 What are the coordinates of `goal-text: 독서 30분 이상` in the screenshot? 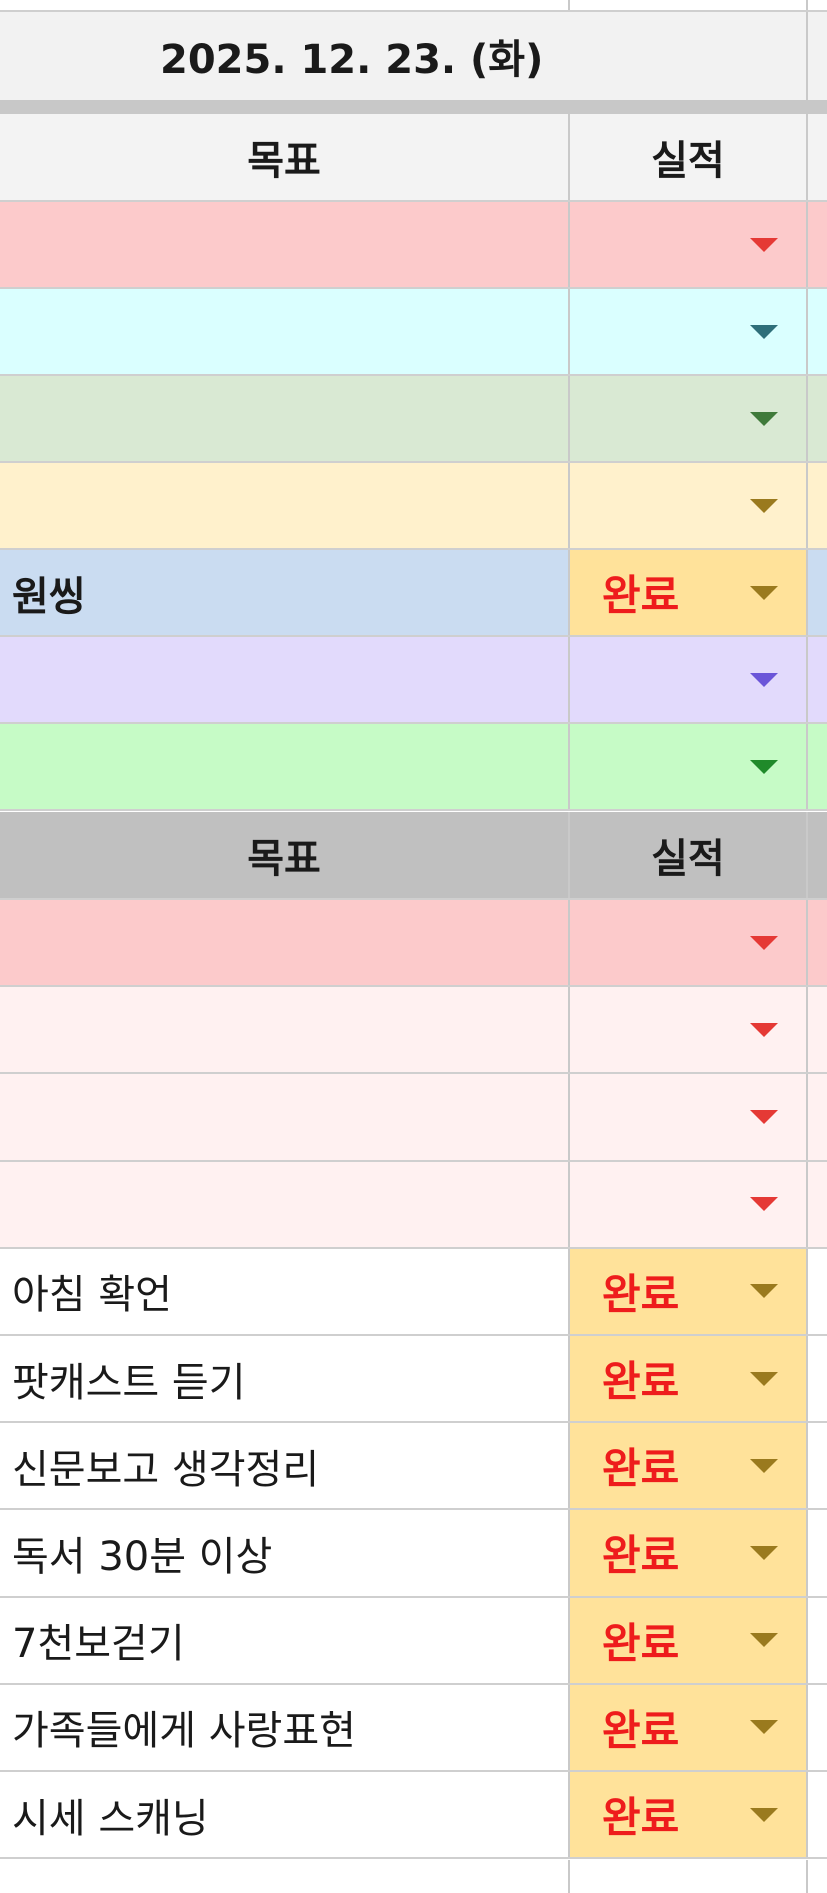 It's located at (142, 1556).